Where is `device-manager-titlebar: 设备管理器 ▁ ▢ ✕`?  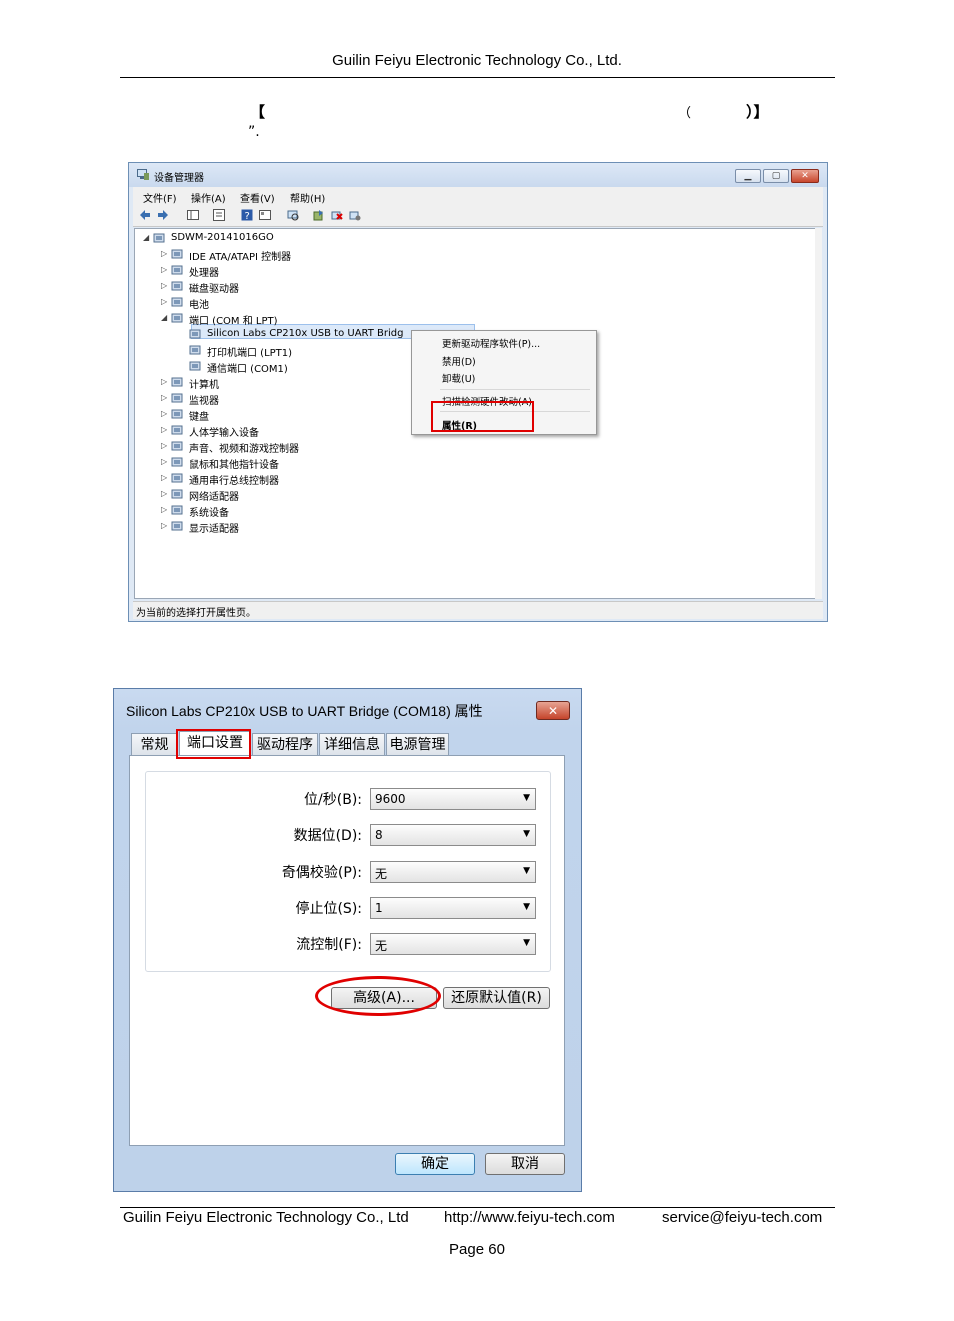
device-manager-titlebar: 设备管理器 ▁ ▢ ✕ is located at coordinates (478, 175).